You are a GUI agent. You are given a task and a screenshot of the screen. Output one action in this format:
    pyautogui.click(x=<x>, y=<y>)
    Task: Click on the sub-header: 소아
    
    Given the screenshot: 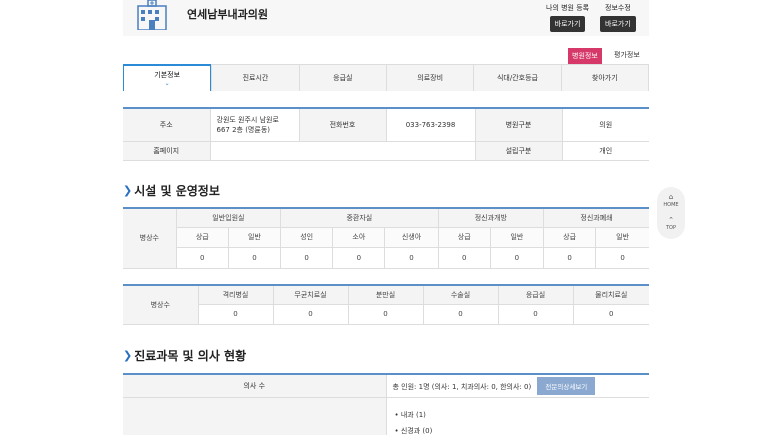 What is the action you would take?
    pyautogui.click(x=358, y=237)
    